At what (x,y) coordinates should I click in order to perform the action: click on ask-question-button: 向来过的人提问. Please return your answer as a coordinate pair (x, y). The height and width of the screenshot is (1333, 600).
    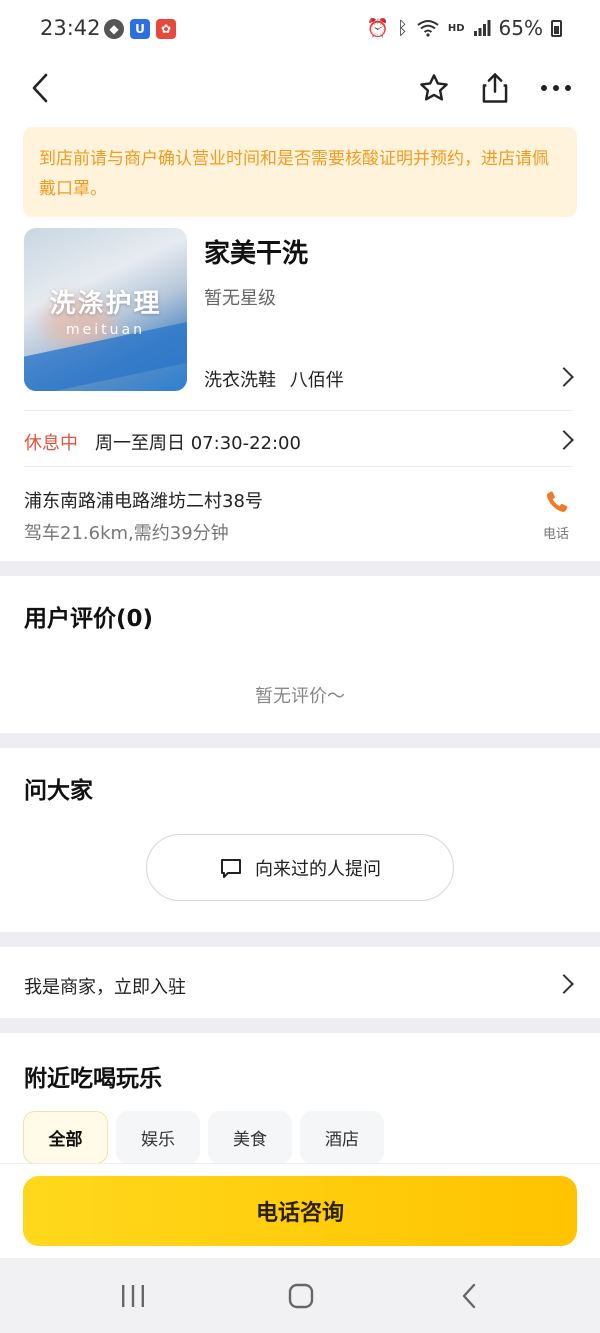
    Looking at the image, I should click on (300, 867).